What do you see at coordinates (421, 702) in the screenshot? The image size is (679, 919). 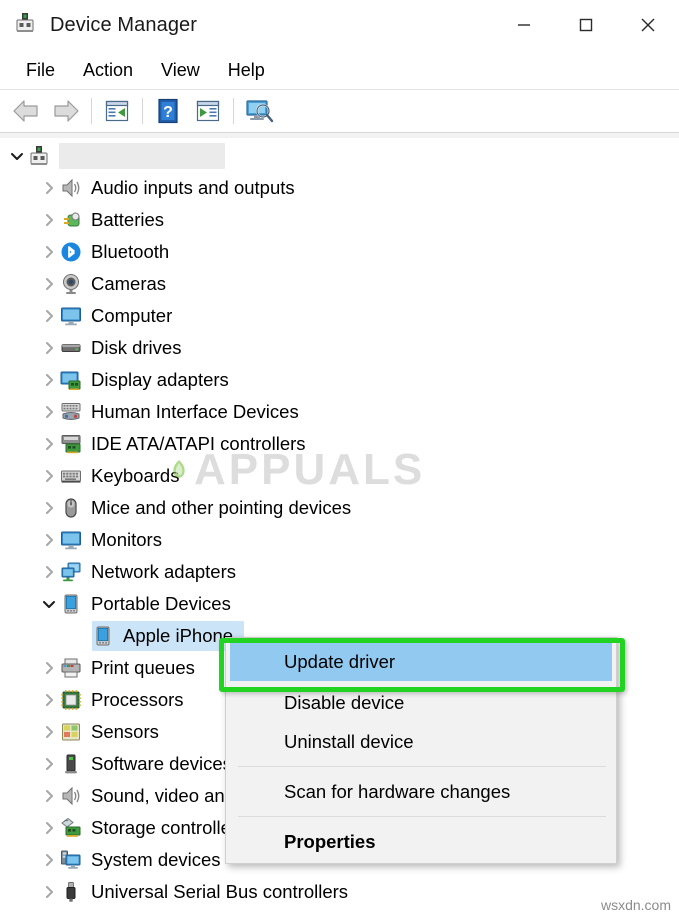 I see `context-menu-item-disable-device: Disable device` at bounding box center [421, 702].